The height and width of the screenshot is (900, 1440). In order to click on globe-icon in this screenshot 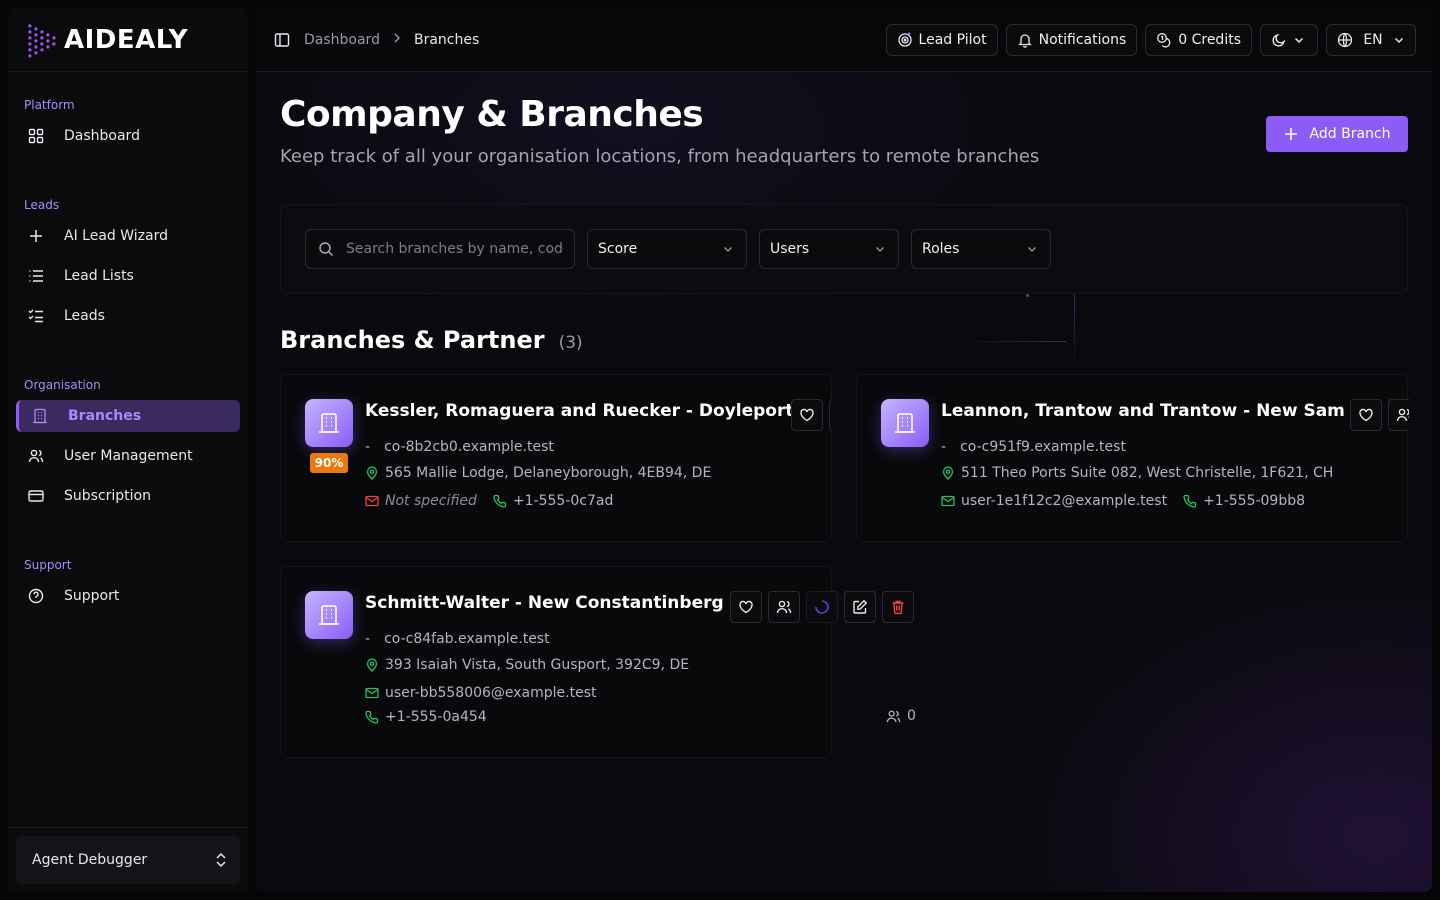, I will do `click(1345, 40)`.